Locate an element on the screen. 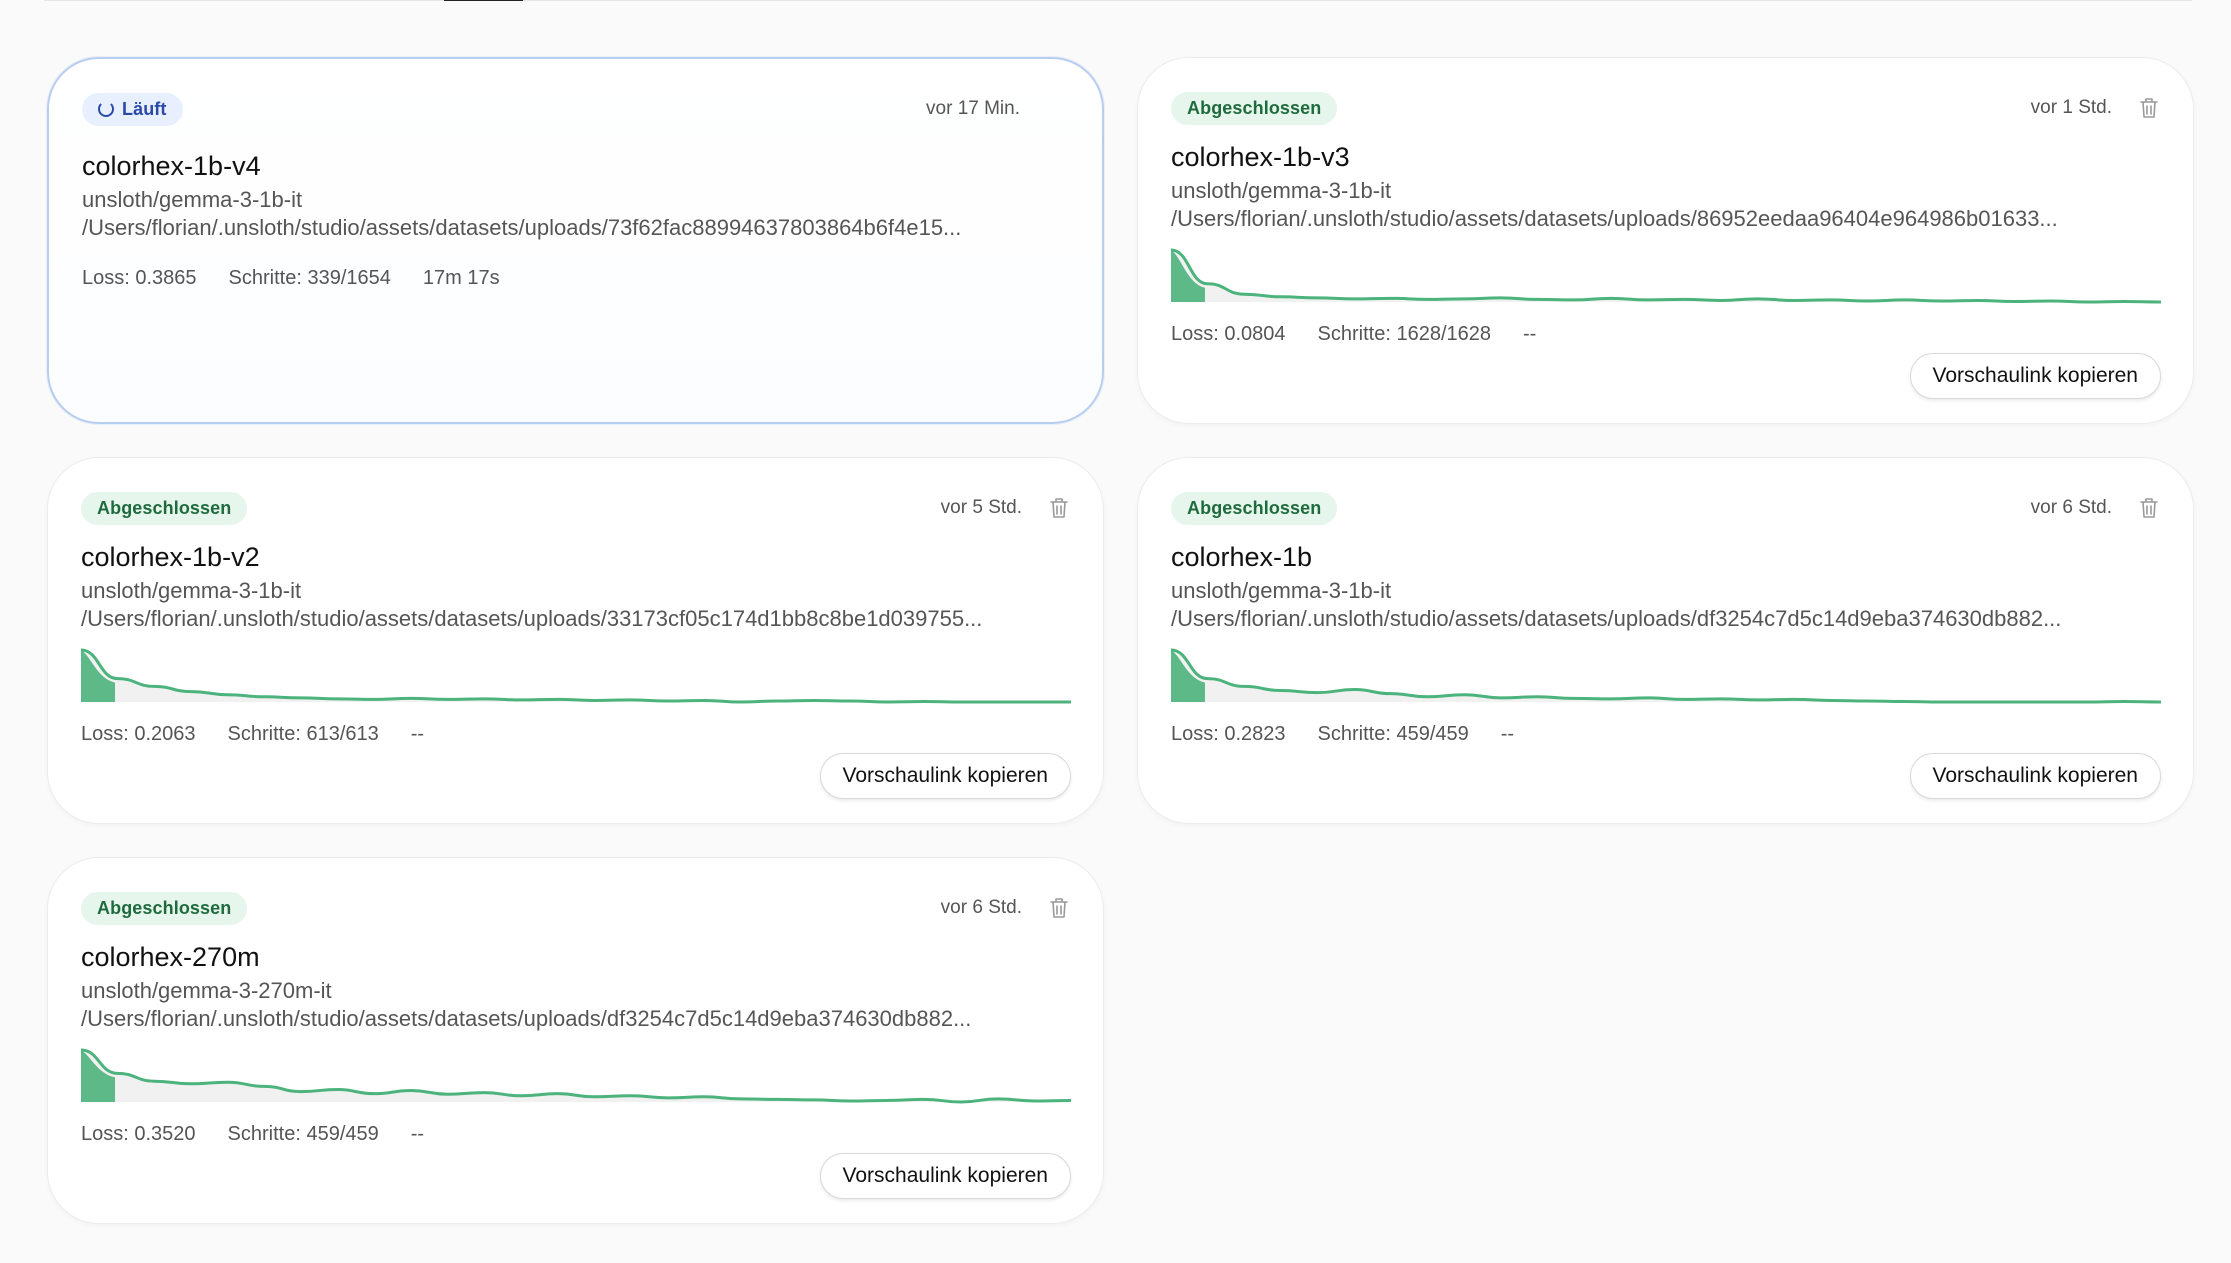 The image size is (2231, 1263). run-time: vor 5 Std. is located at coordinates (981, 507).